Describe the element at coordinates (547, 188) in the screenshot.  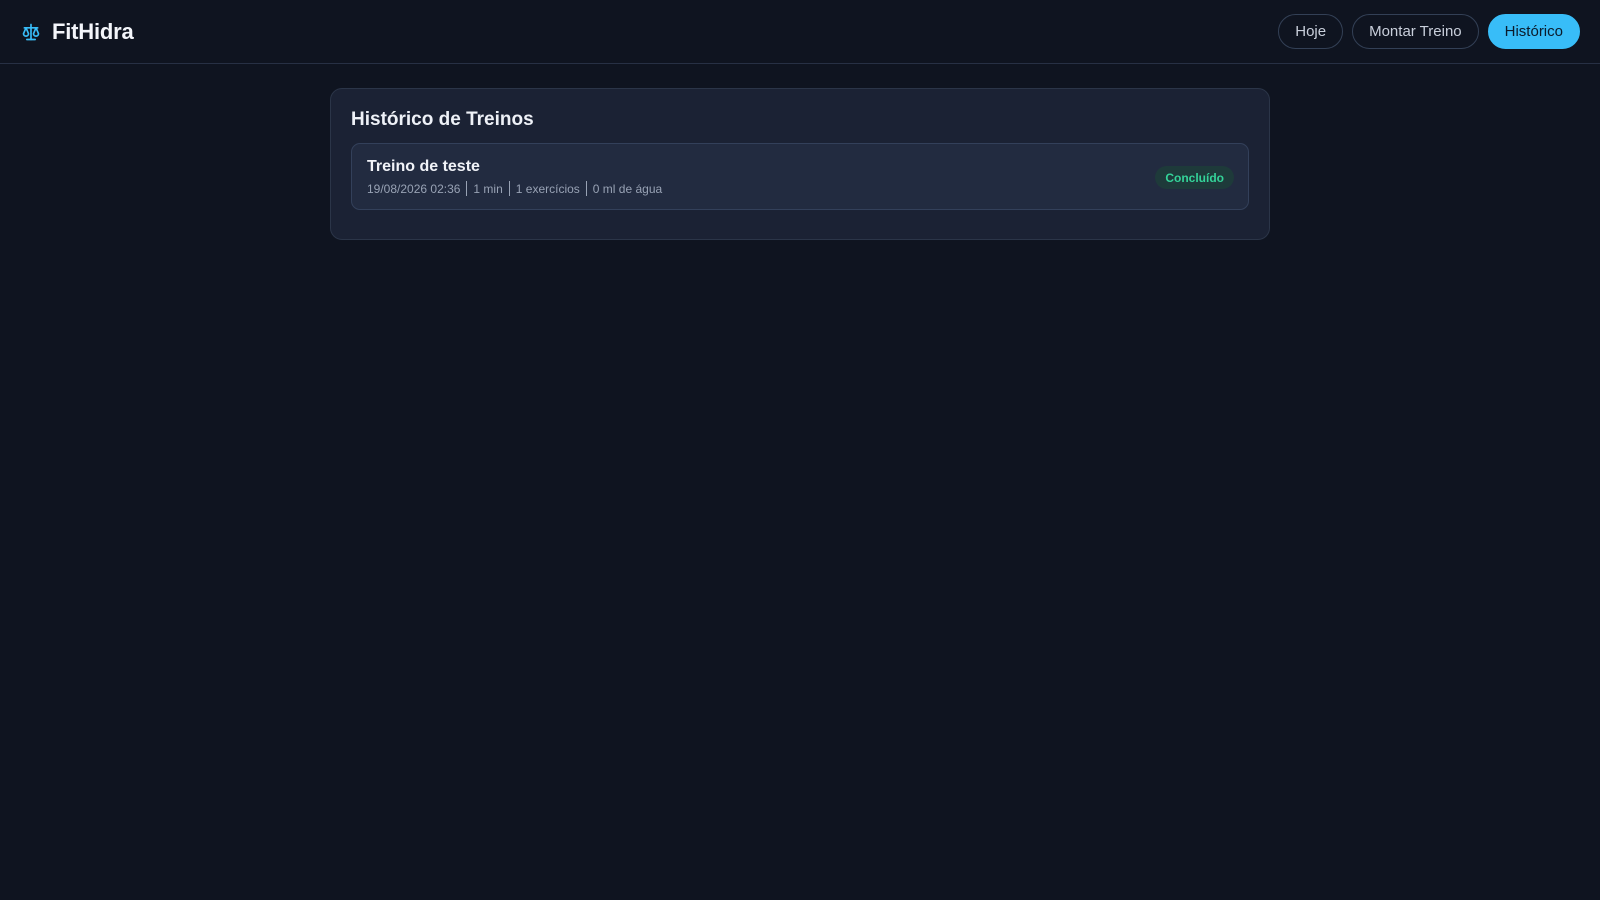
I see `workout-exercises: 1 exercícios` at that location.